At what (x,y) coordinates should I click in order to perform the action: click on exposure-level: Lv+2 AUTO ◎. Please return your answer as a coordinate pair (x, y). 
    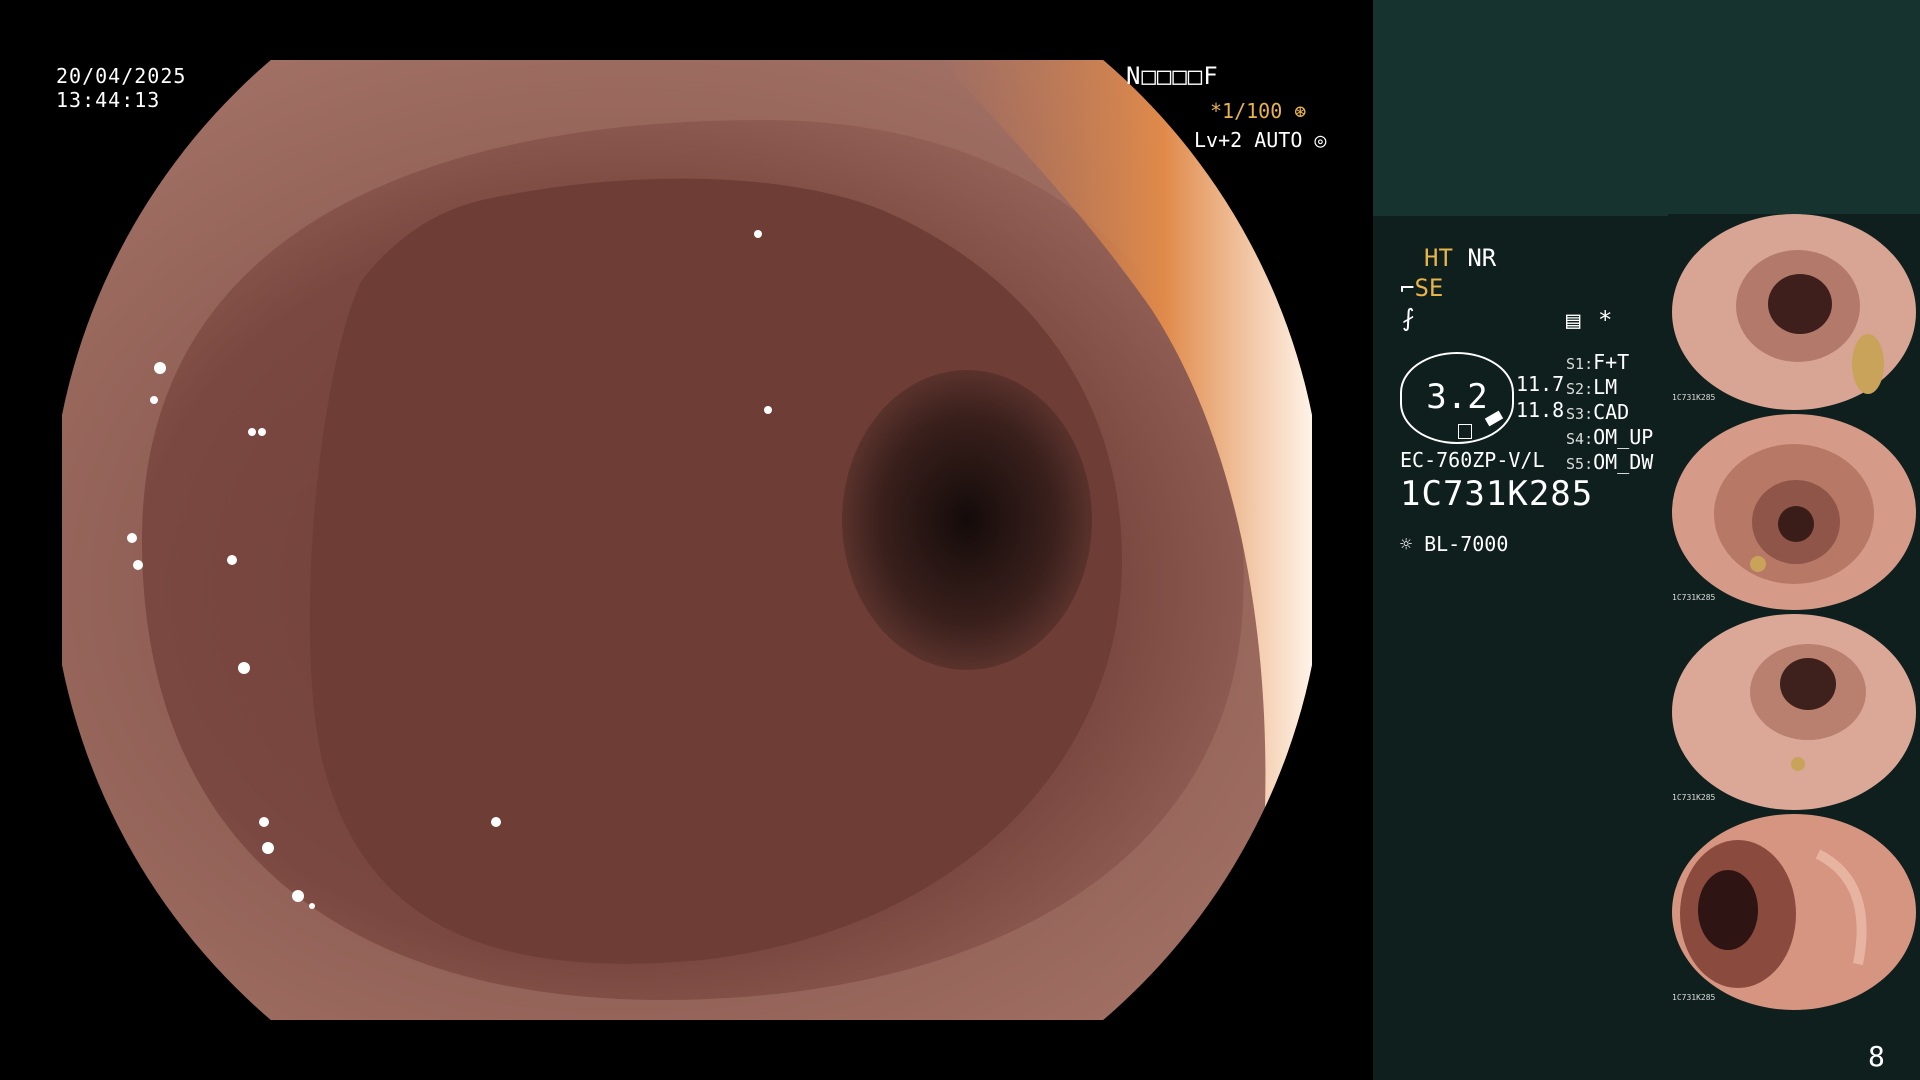
    Looking at the image, I should click on (1260, 140).